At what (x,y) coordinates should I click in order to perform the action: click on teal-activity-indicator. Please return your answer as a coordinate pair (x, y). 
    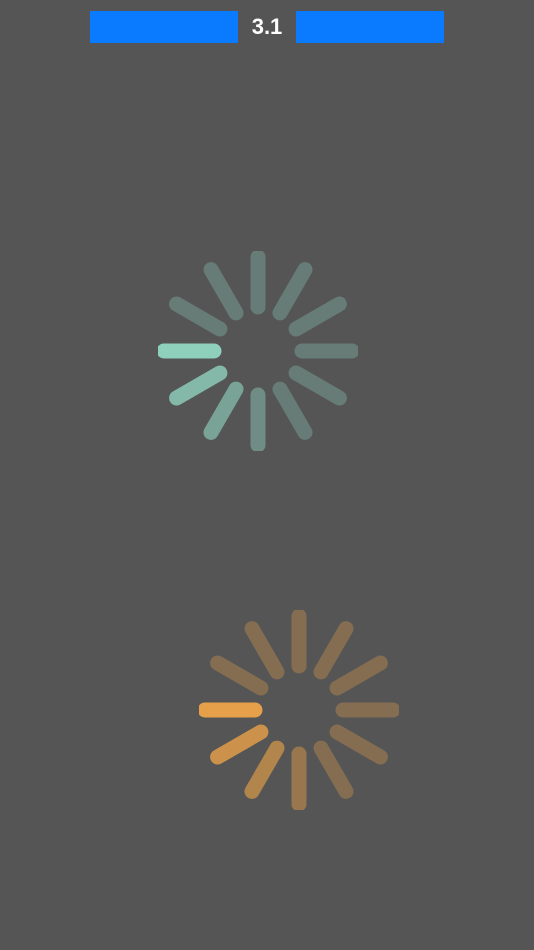
    Looking at the image, I should click on (258, 351).